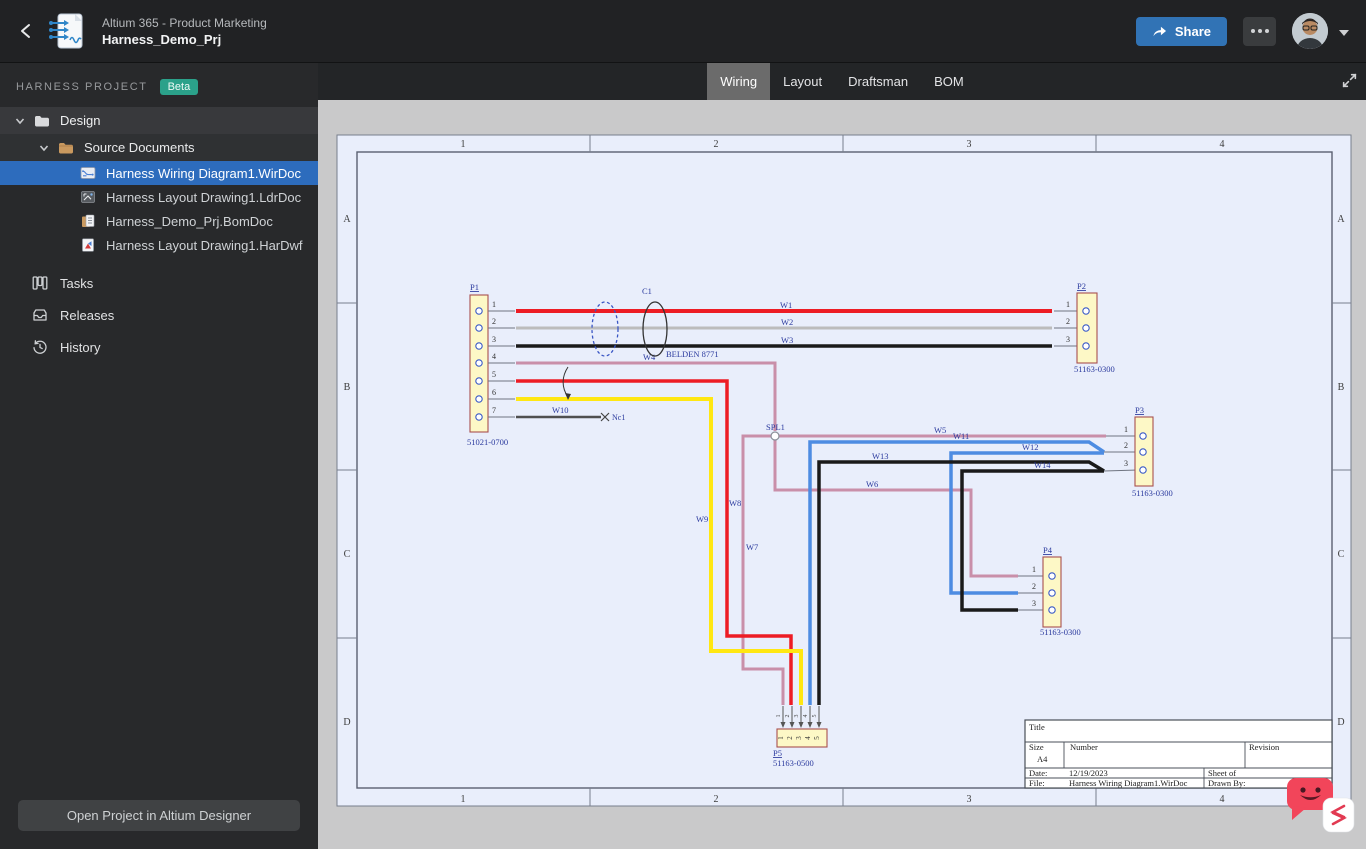  I want to click on drawn-by-label: Drawn By:, so click(1227, 783).